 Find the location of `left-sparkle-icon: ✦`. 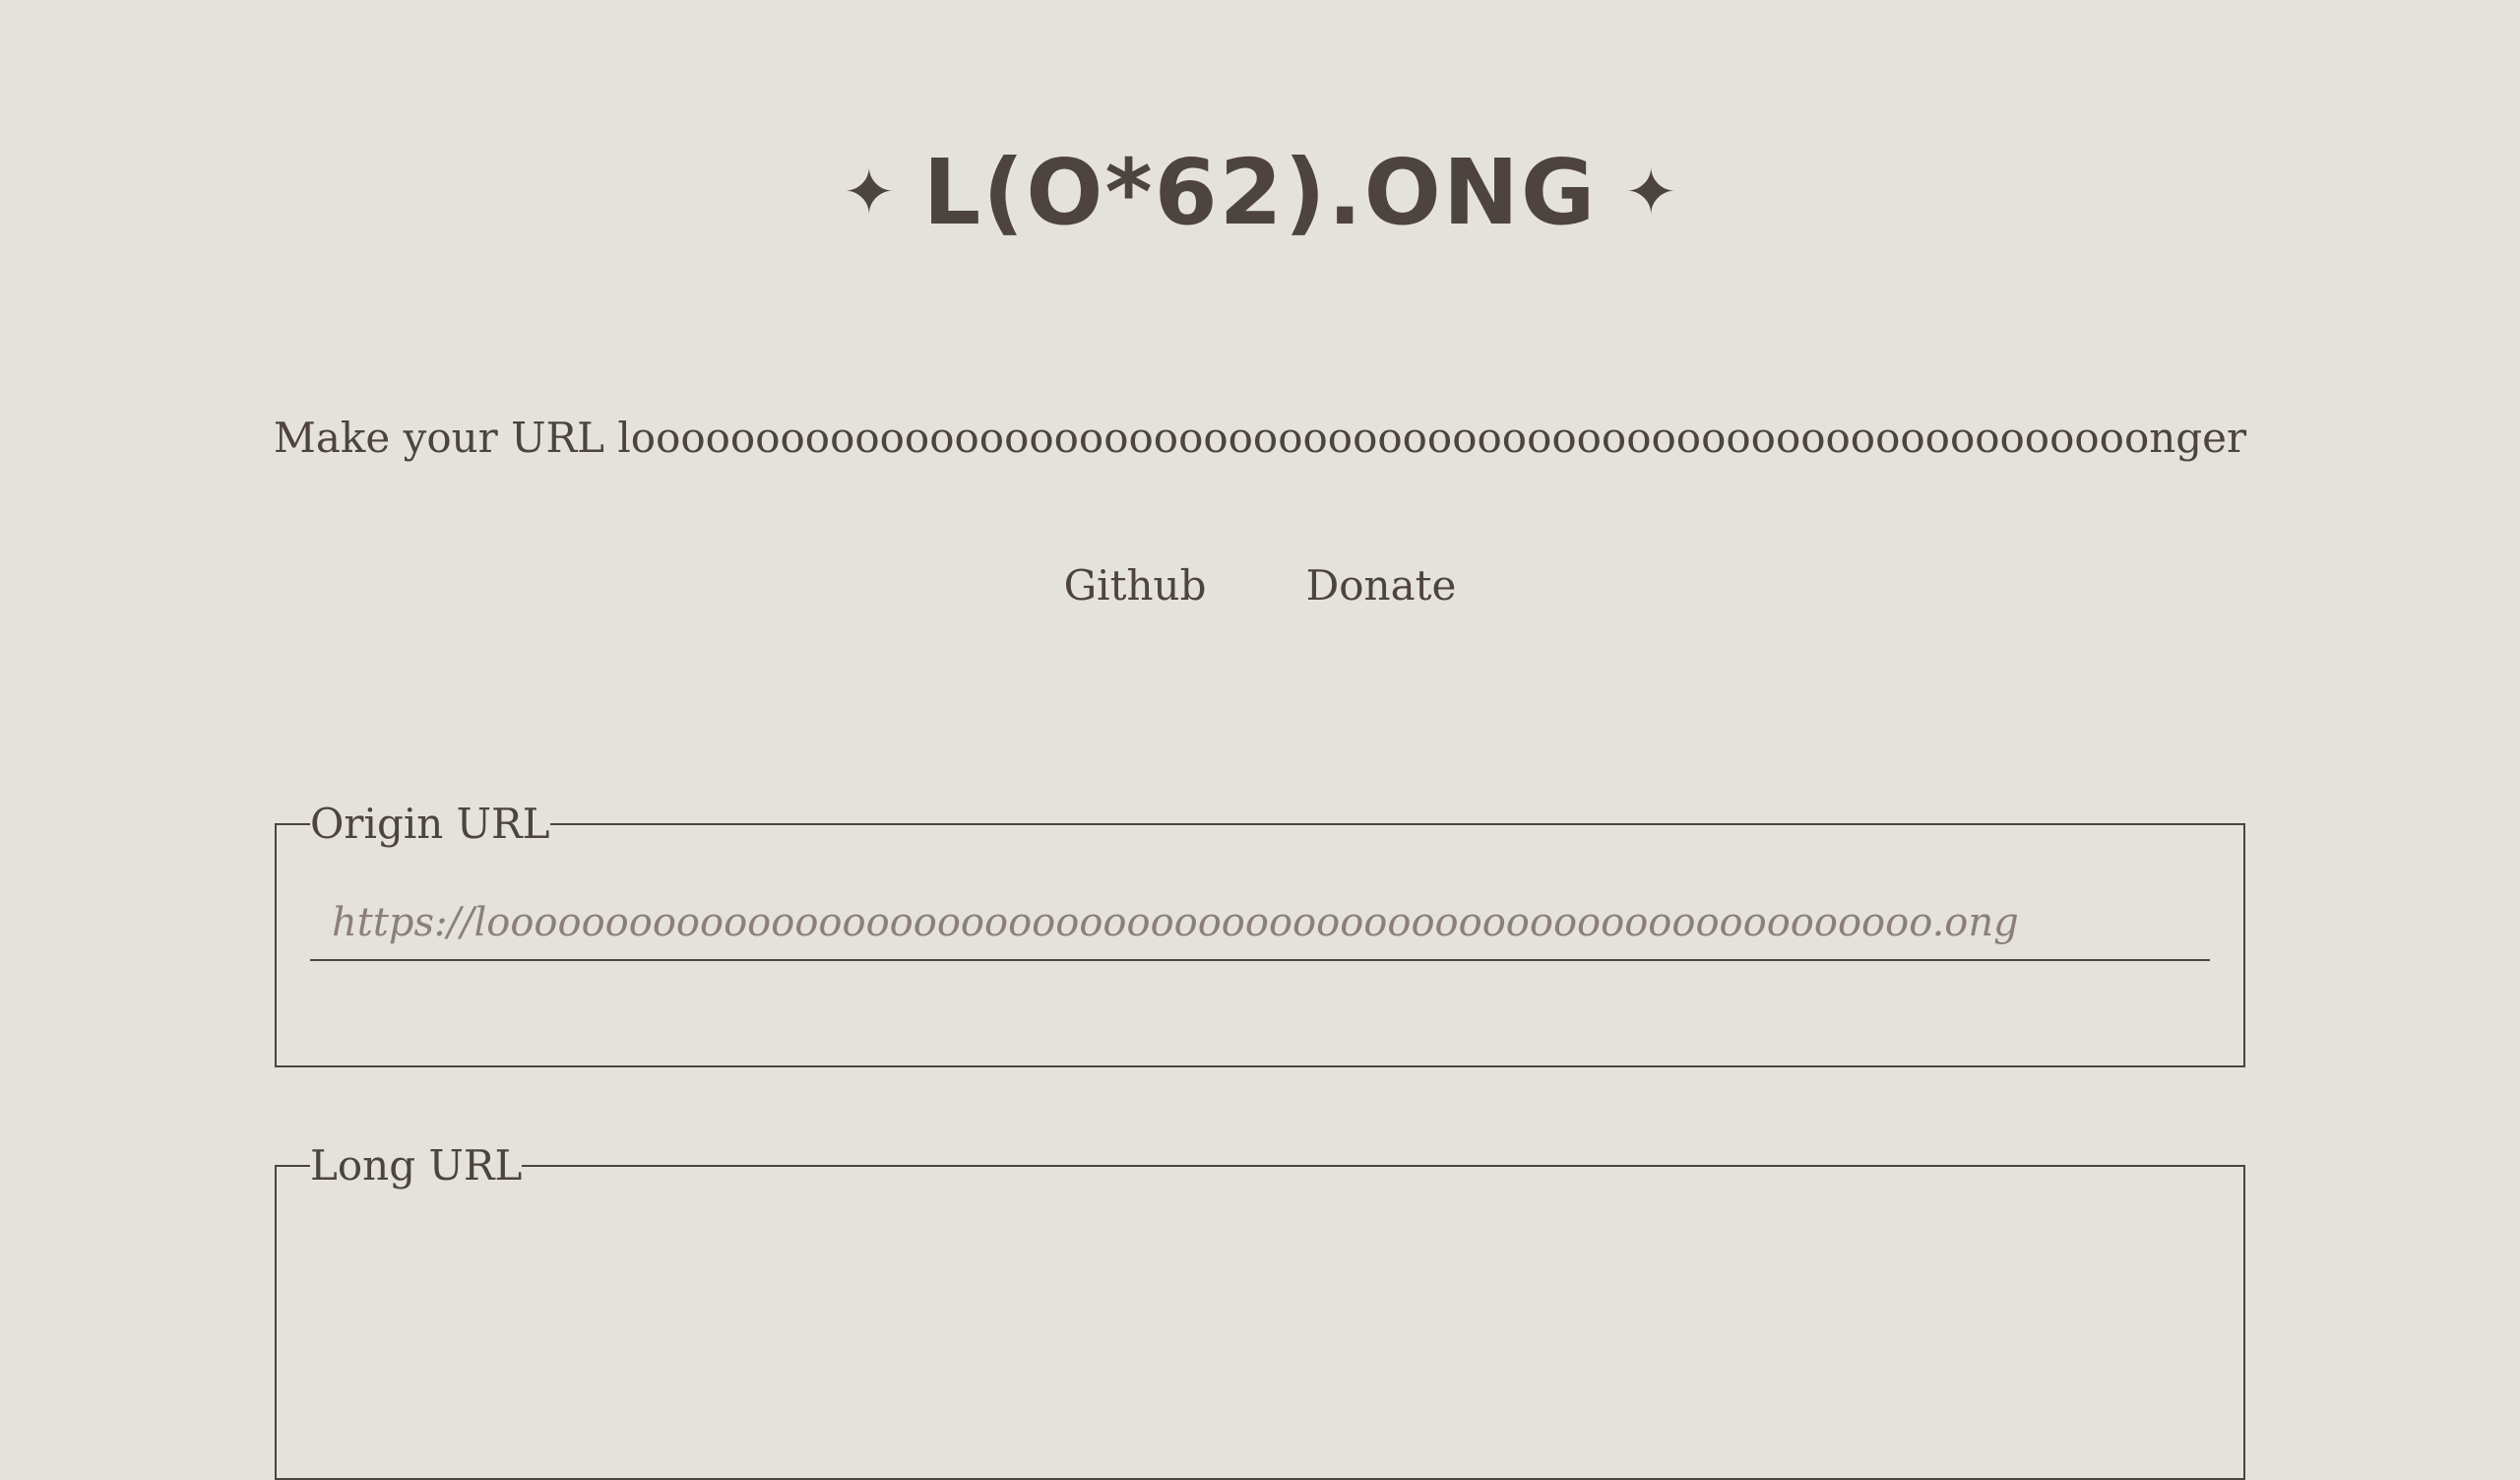

left-sparkle-icon: ✦ is located at coordinates (869, 193).